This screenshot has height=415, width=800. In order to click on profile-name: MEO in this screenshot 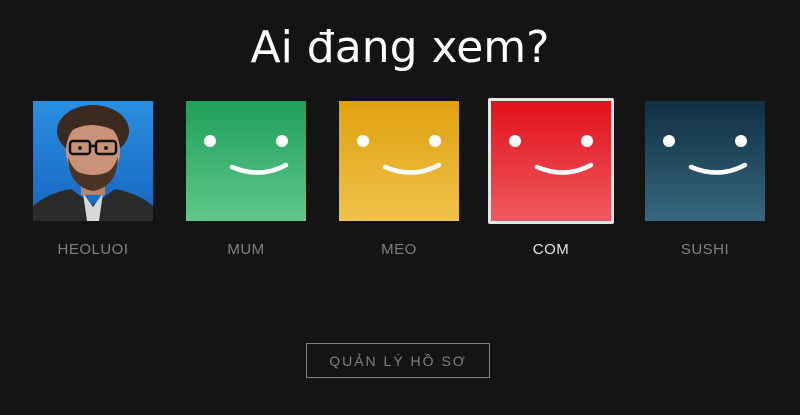, I will do `click(399, 249)`.